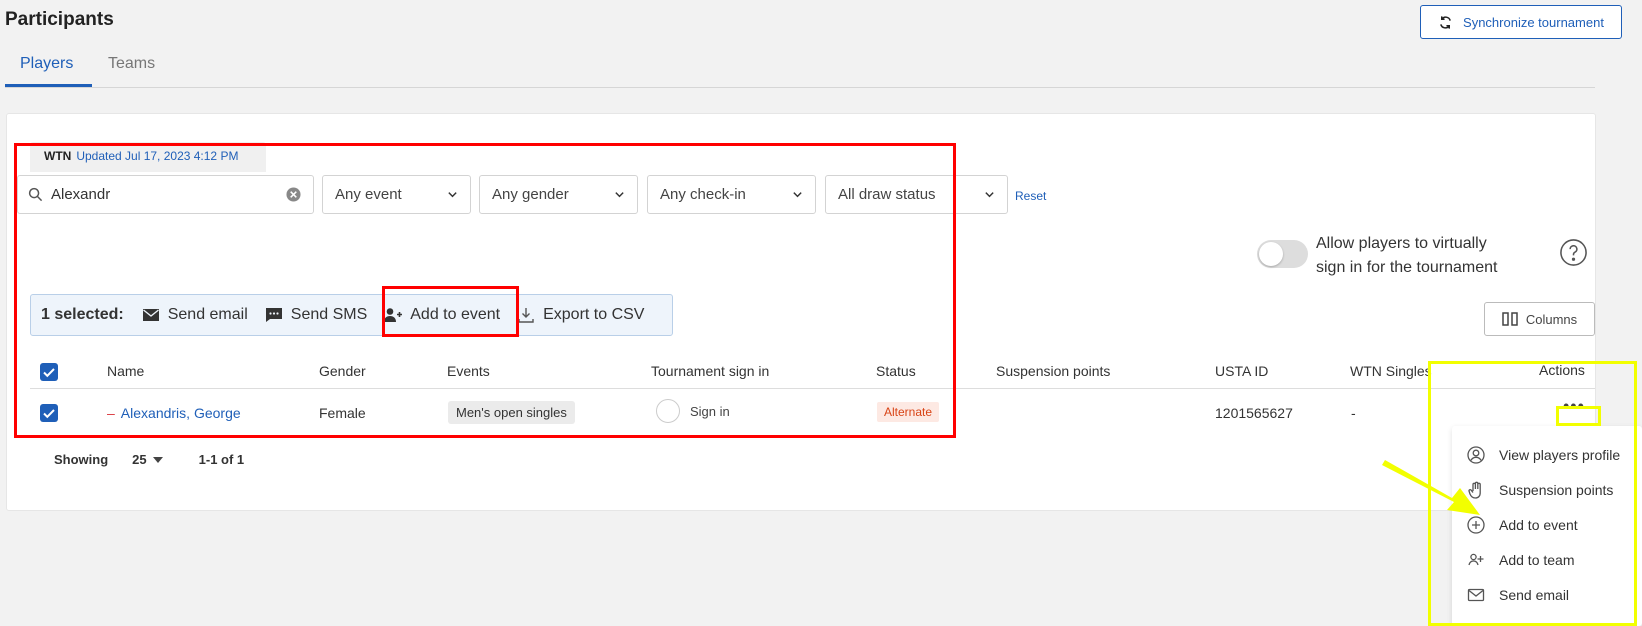 This screenshot has width=1642, height=626. I want to click on menu-item-send-email: Send email, so click(1518, 595).